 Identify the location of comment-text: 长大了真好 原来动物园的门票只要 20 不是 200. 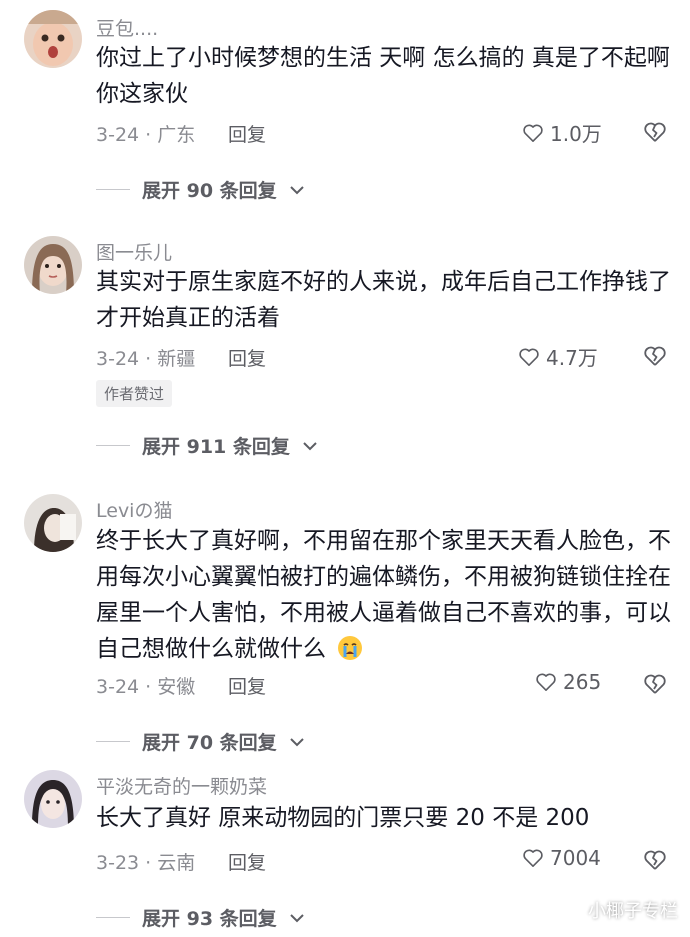
(343, 818).